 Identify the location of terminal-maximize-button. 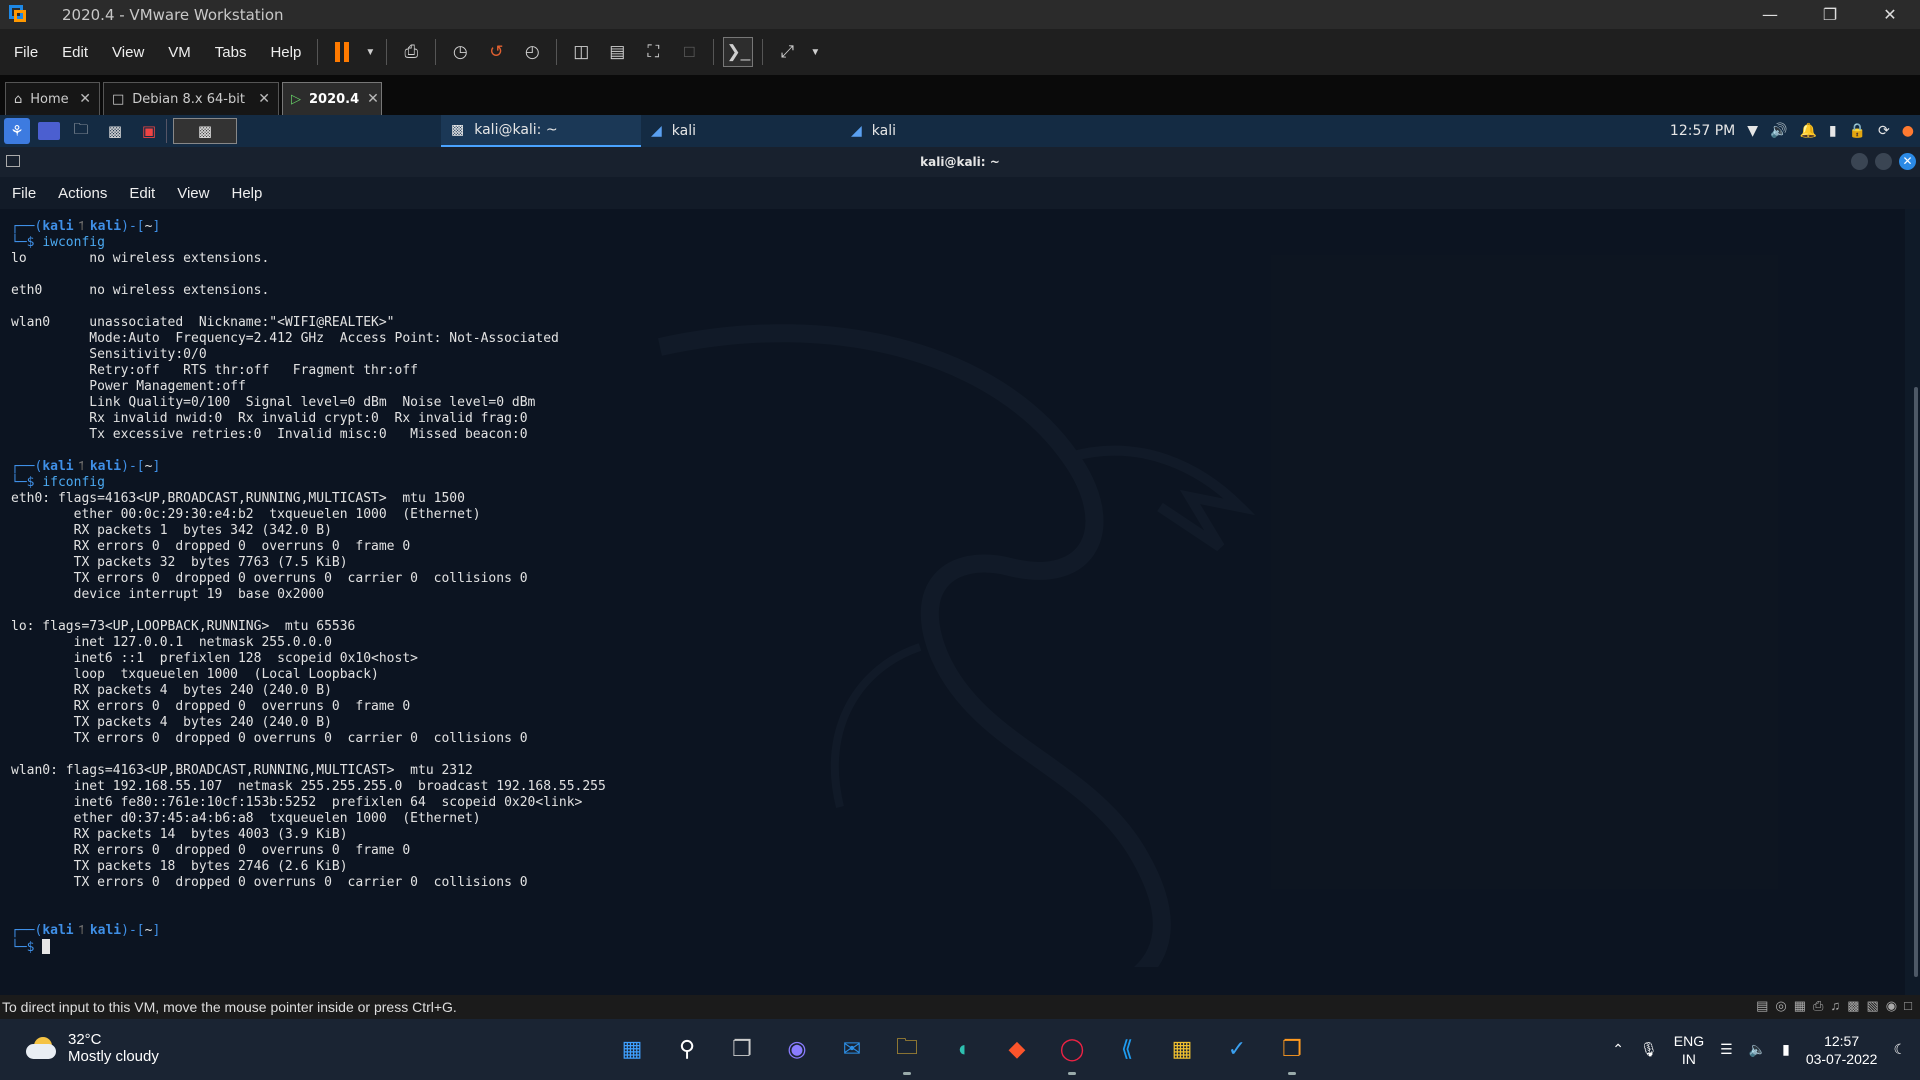
(1883, 161).